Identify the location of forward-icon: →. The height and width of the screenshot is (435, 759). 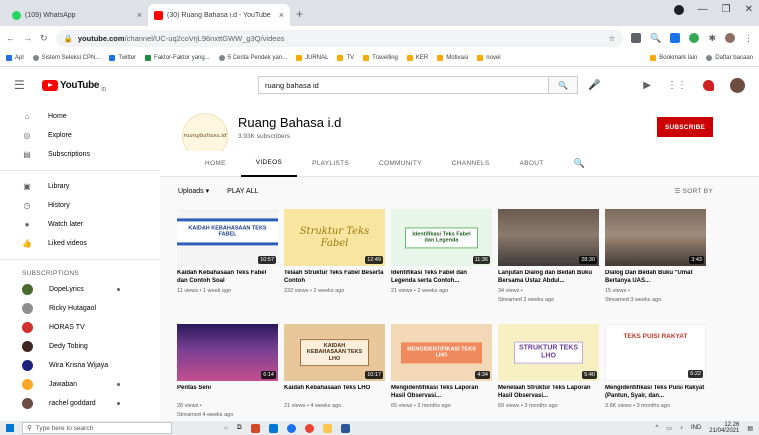
(27, 38).